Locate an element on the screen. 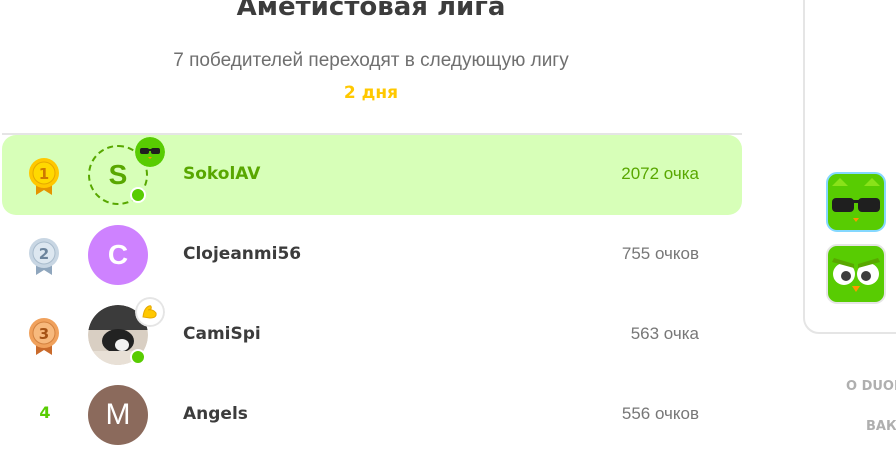 This screenshot has height=455, width=896. league-title: Аметистовая лига is located at coordinates (371, 11).